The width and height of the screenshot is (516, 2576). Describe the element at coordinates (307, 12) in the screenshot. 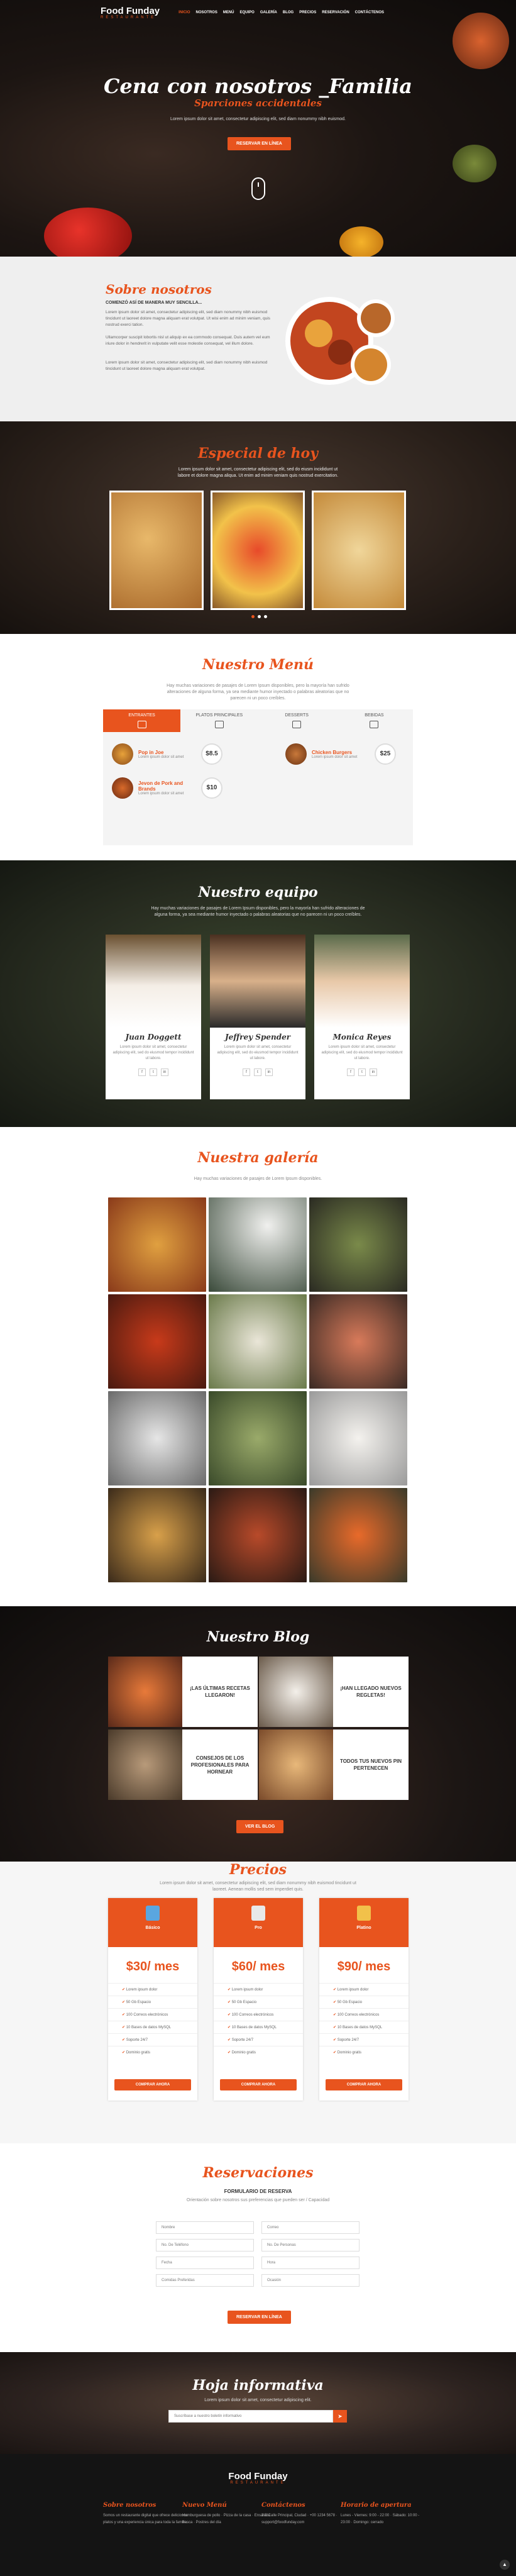

I see `nav-item-precios: Precios` at that location.